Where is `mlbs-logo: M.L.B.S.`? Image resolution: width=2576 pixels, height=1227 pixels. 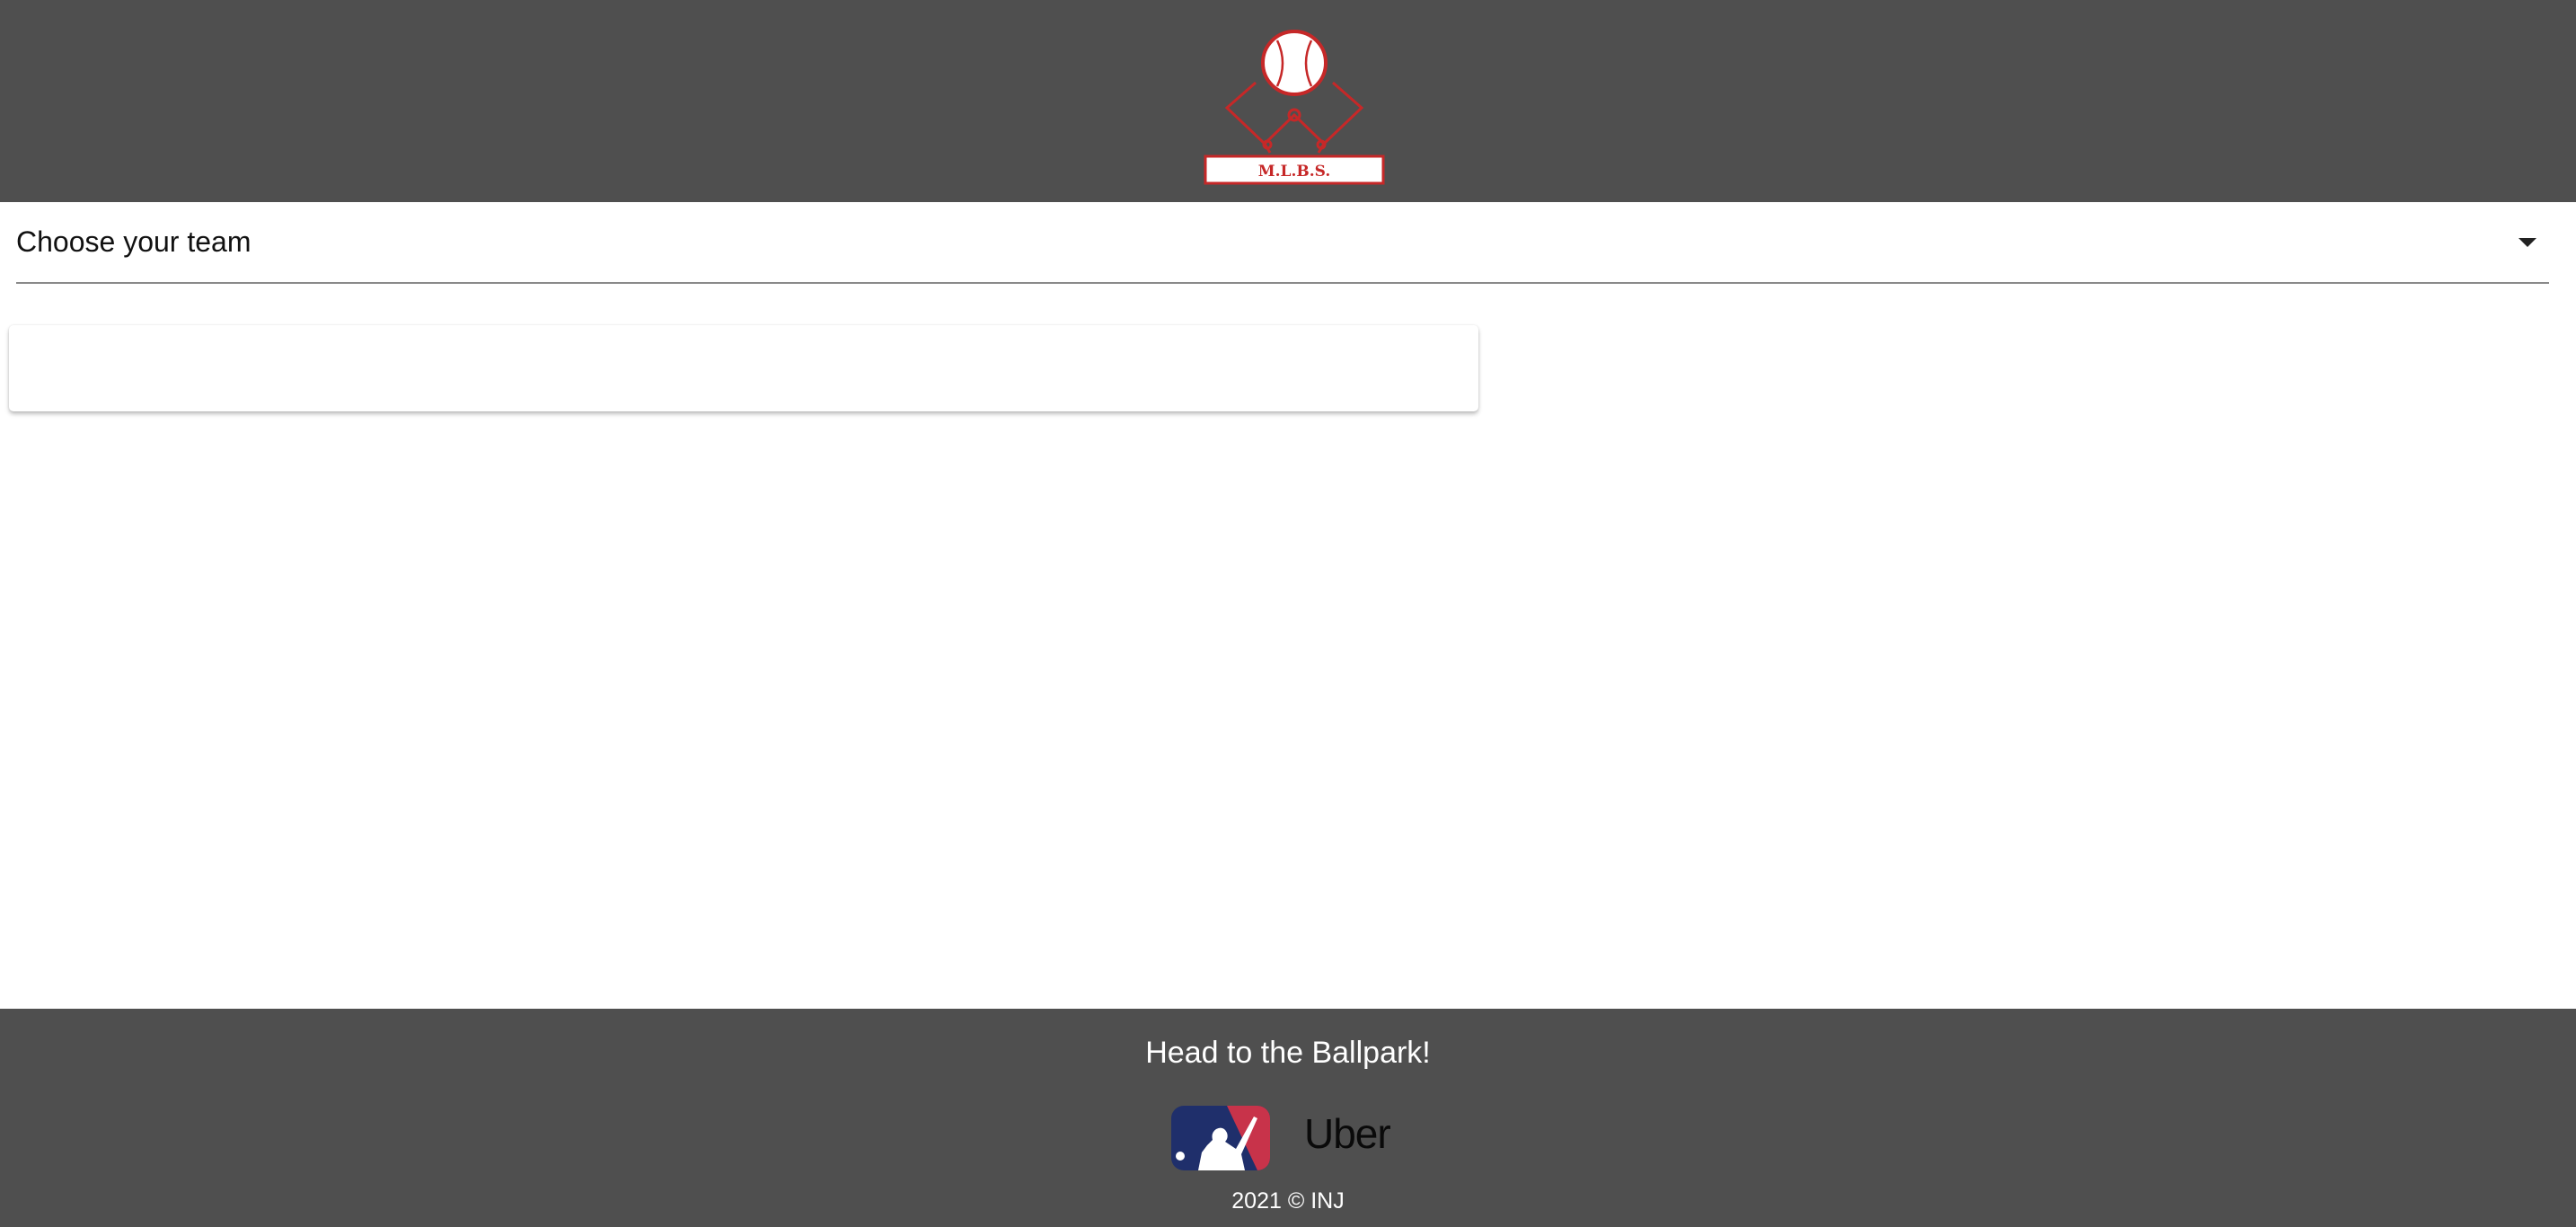 mlbs-logo: M.L.B.S. is located at coordinates (1294, 107).